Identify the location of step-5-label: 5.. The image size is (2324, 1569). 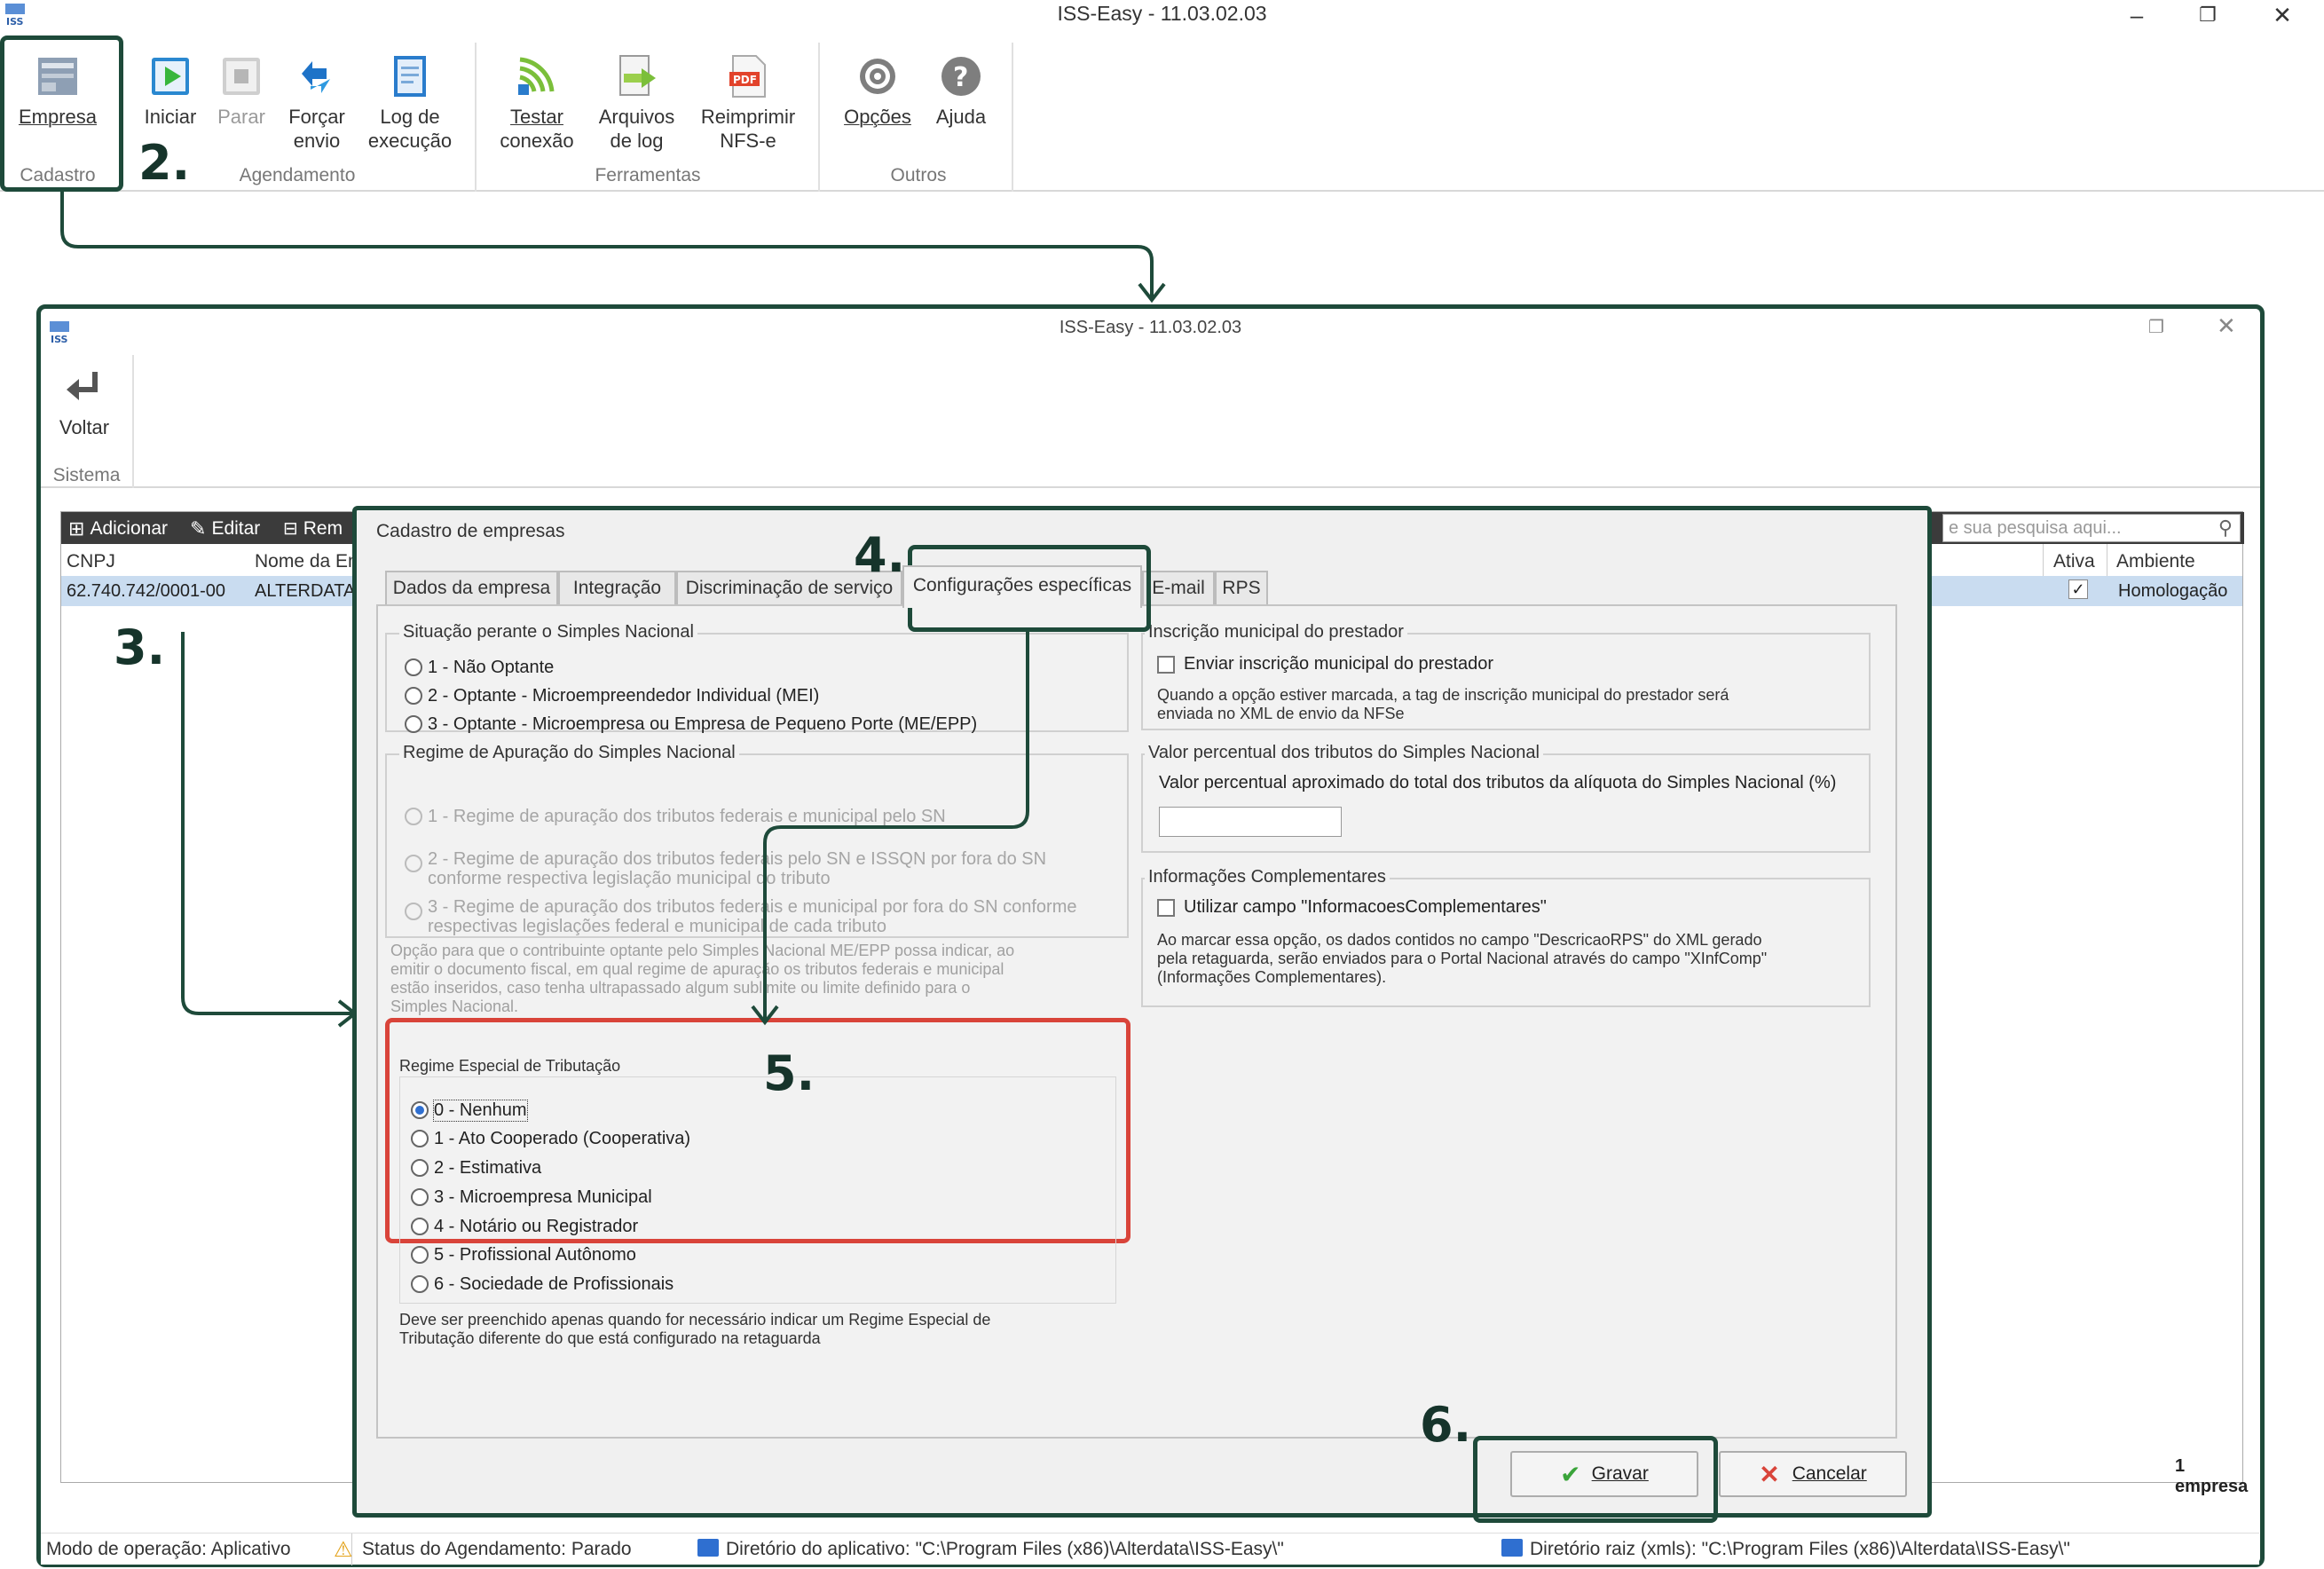
(789, 1073).